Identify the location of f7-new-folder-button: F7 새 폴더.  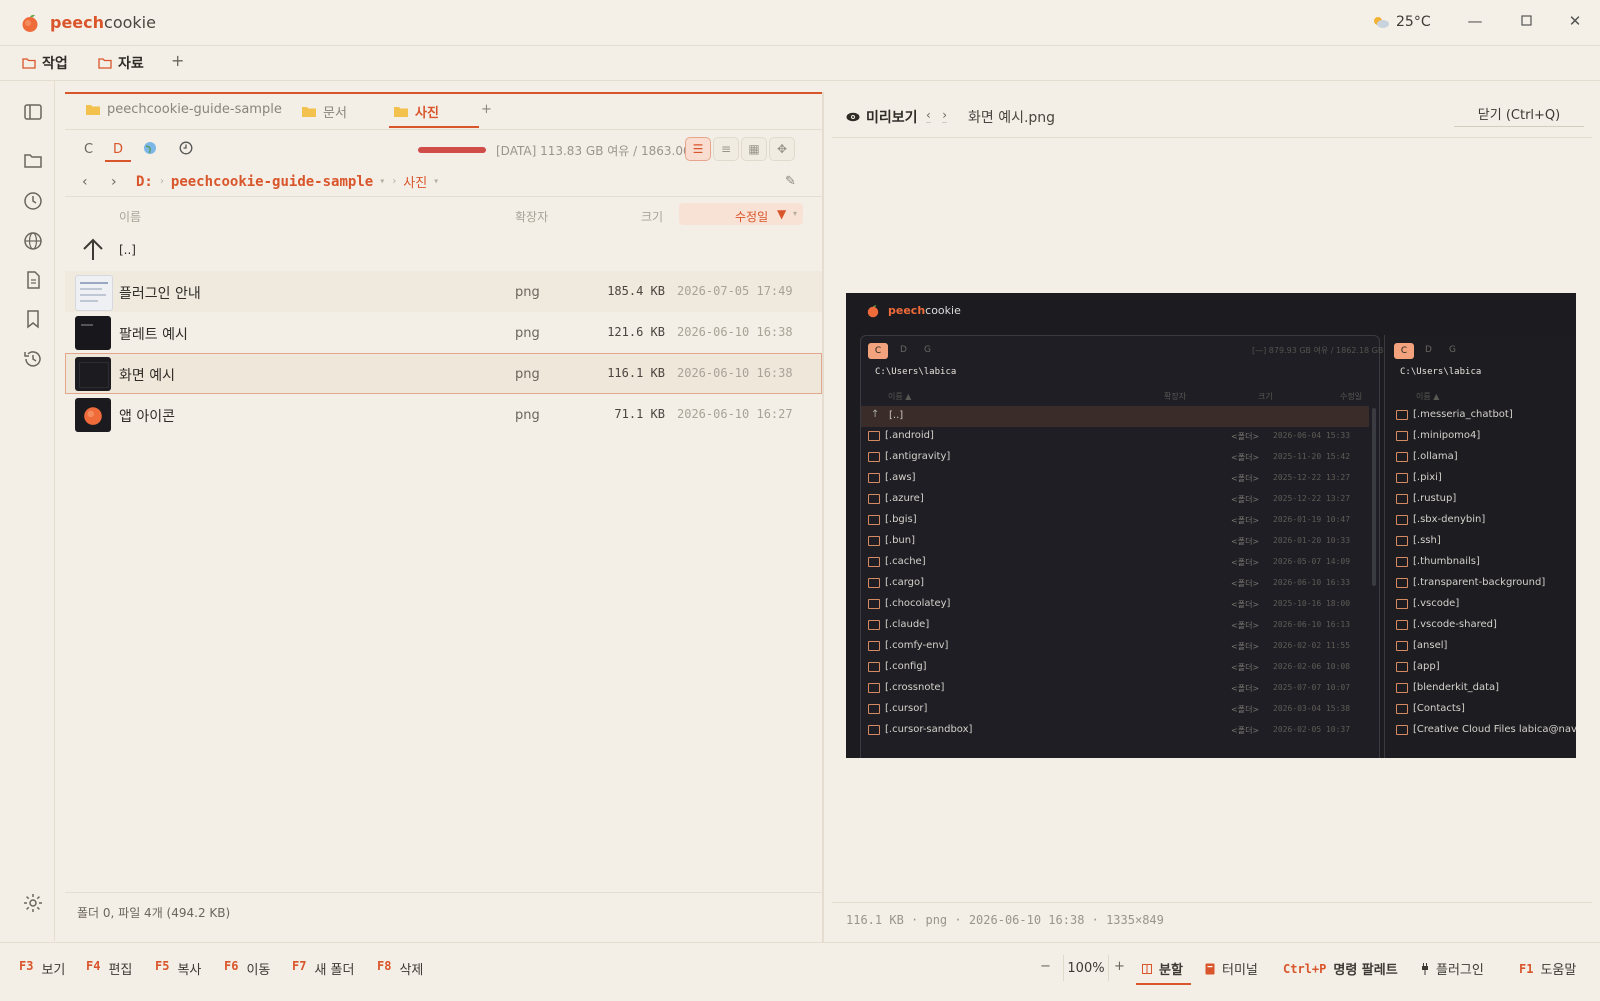
(323, 968).